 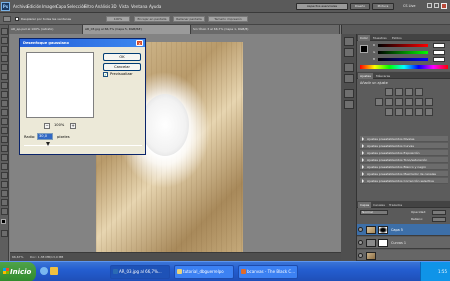 I want to click on green-channel-slider, so click(x=403, y=52).